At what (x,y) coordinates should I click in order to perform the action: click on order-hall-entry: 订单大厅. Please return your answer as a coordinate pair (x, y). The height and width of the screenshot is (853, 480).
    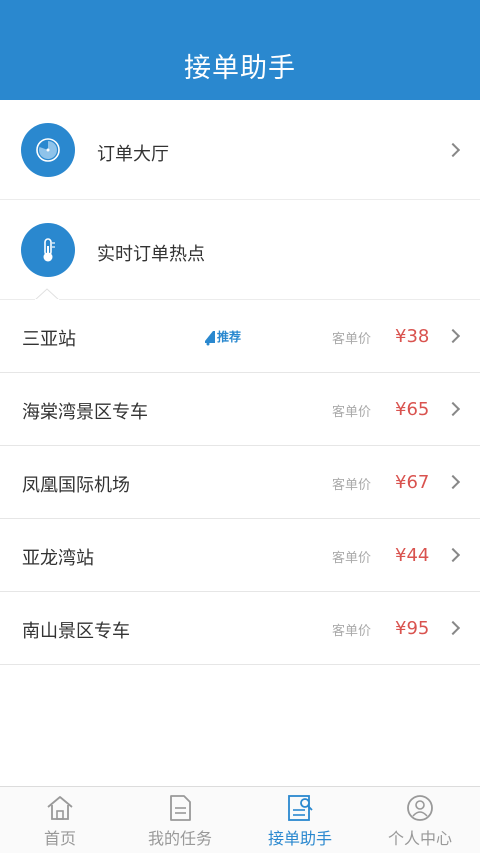
    Looking at the image, I should click on (240, 150).